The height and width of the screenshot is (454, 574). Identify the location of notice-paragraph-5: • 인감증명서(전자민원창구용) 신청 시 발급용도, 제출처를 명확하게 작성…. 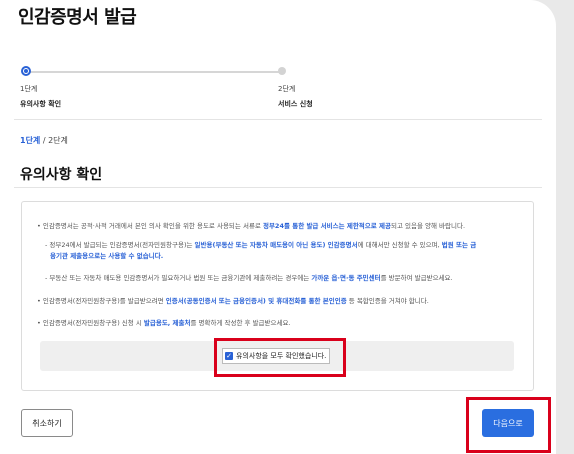
(282, 323).